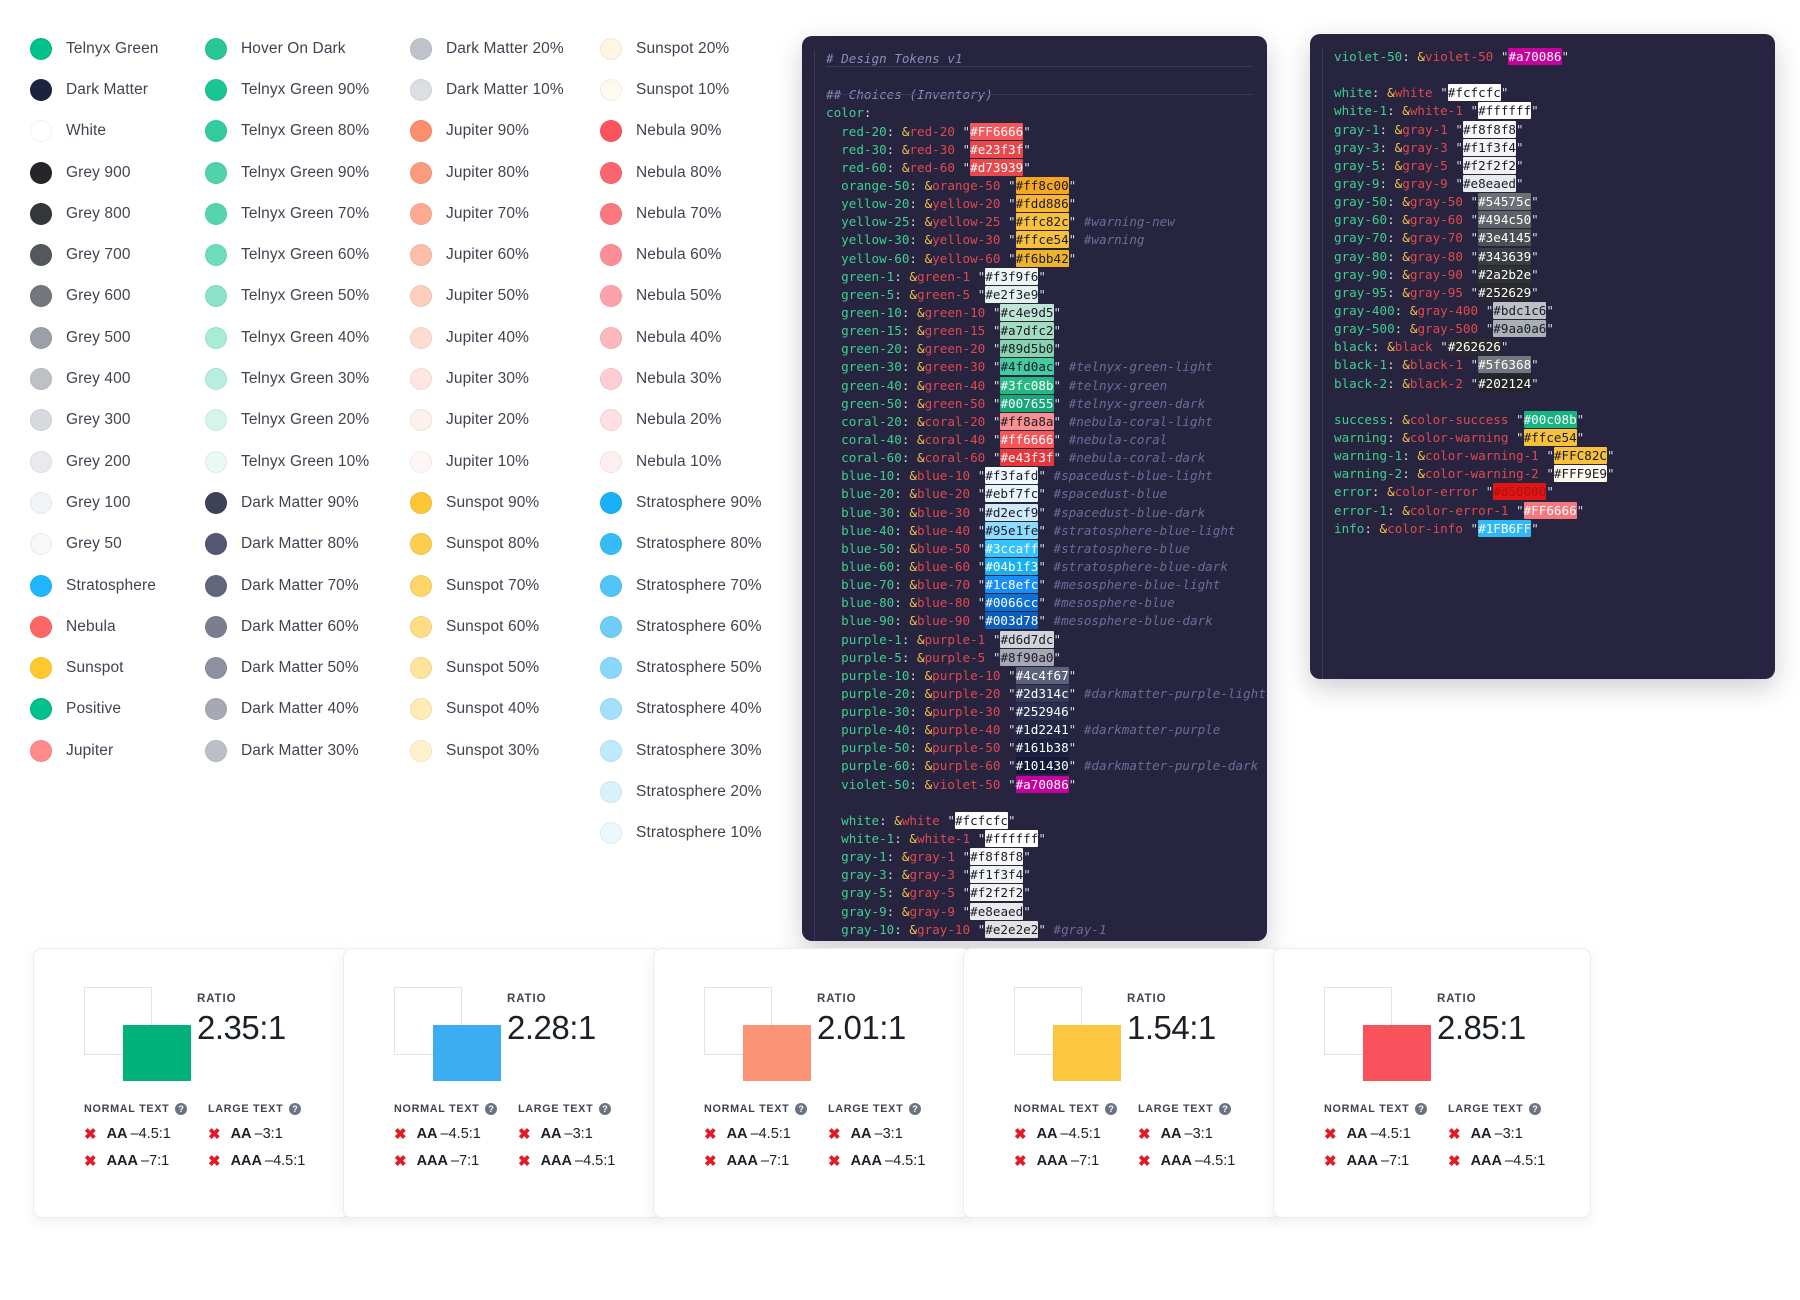 This screenshot has width=1800, height=1300. What do you see at coordinates (692, 544) in the screenshot?
I see `swatch-row: Stratosphere 80%` at bounding box center [692, 544].